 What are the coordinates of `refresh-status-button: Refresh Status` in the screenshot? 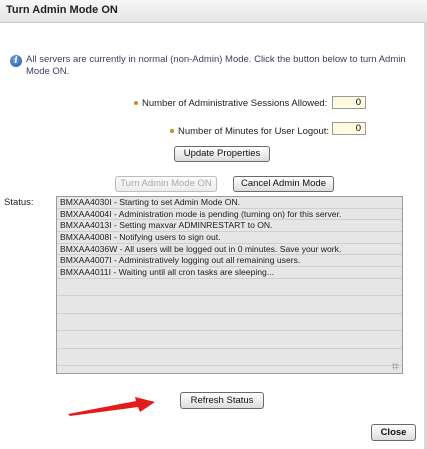 It's located at (222, 400).